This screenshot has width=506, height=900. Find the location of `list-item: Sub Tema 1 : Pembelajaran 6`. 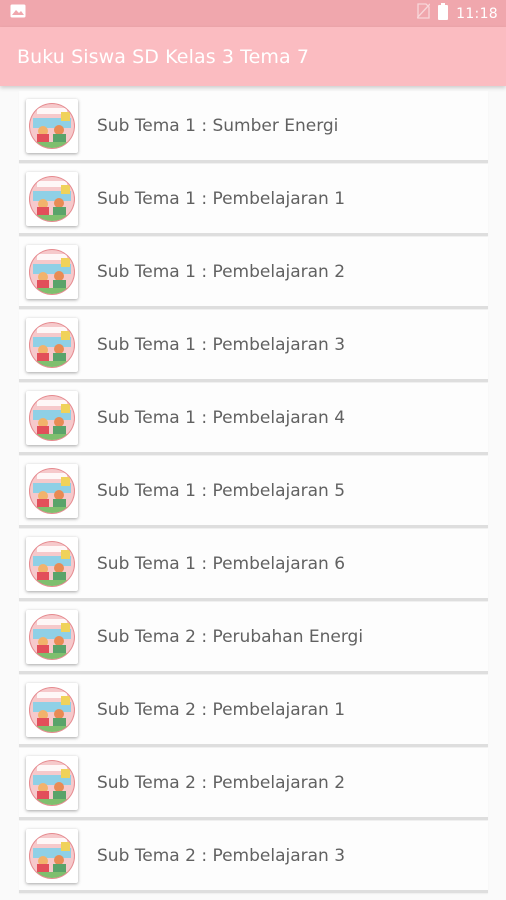

list-item: Sub Tema 1 : Pembelajaran 6 is located at coordinates (253, 565).